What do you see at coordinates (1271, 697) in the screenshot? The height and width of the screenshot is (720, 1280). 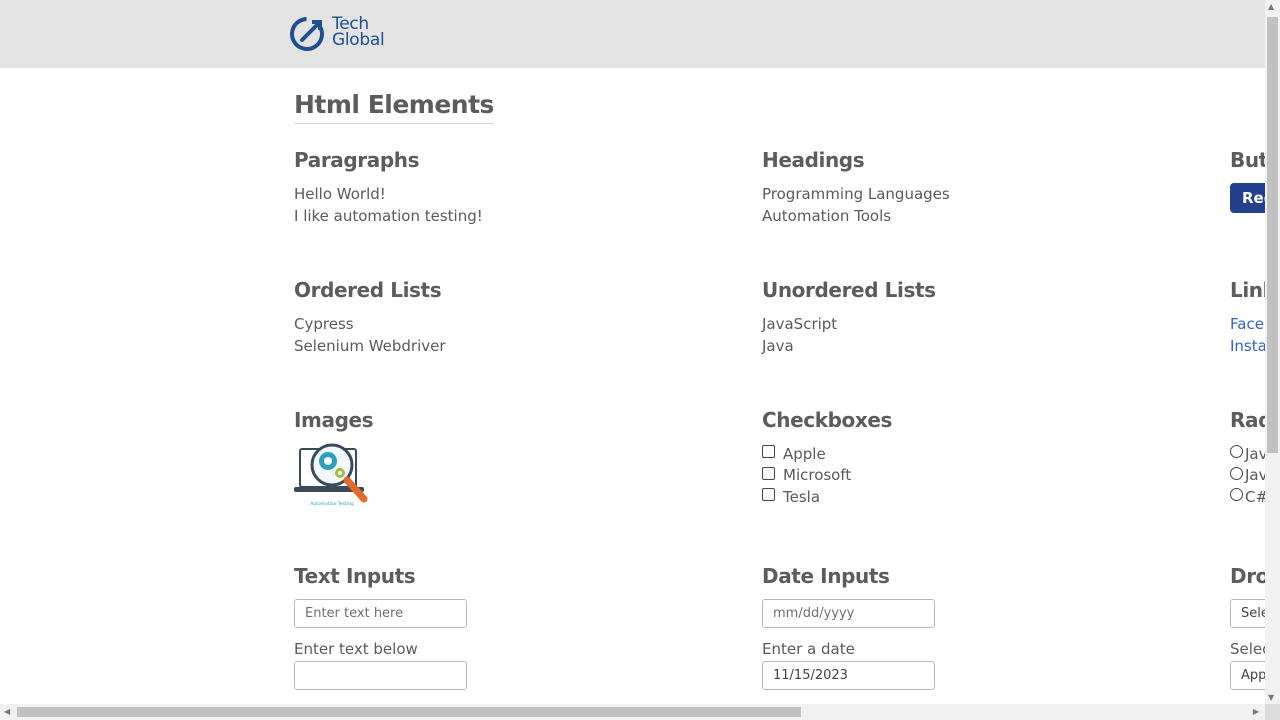 I see `scroll-down-icon: ▼` at bounding box center [1271, 697].